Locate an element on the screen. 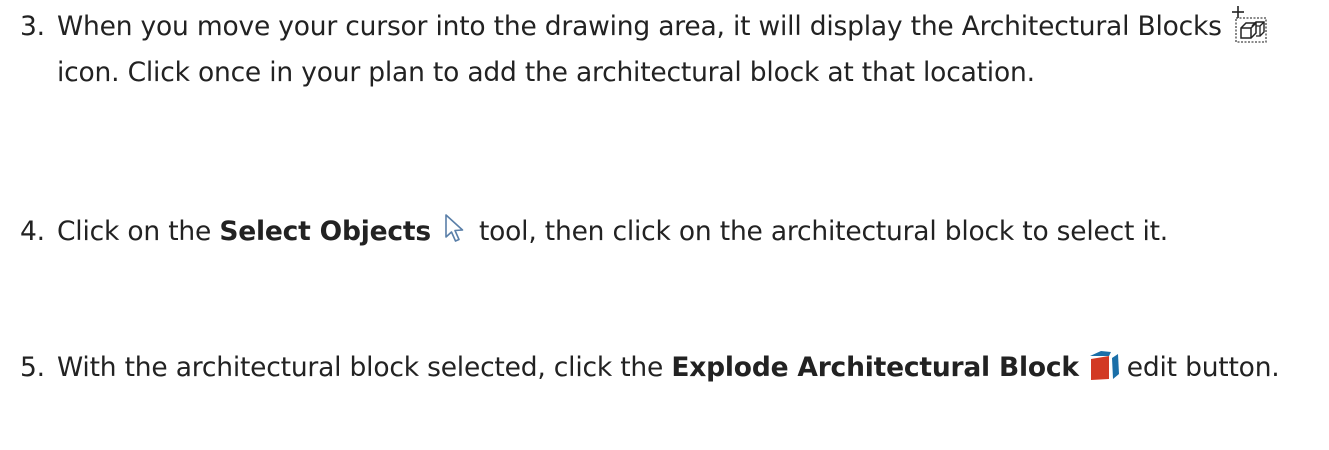 This screenshot has width=1329, height=450. step-text-part: Click on the is located at coordinates (134, 231).